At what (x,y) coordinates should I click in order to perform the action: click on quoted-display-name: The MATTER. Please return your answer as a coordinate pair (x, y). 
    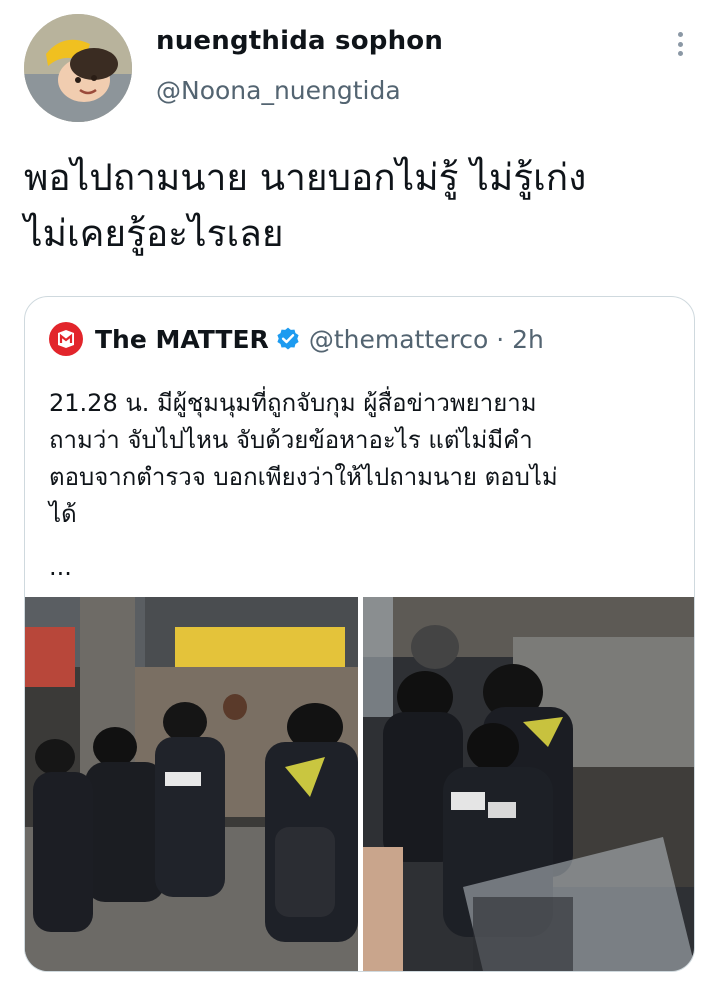
    Looking at the image, I should click on (182, 339).